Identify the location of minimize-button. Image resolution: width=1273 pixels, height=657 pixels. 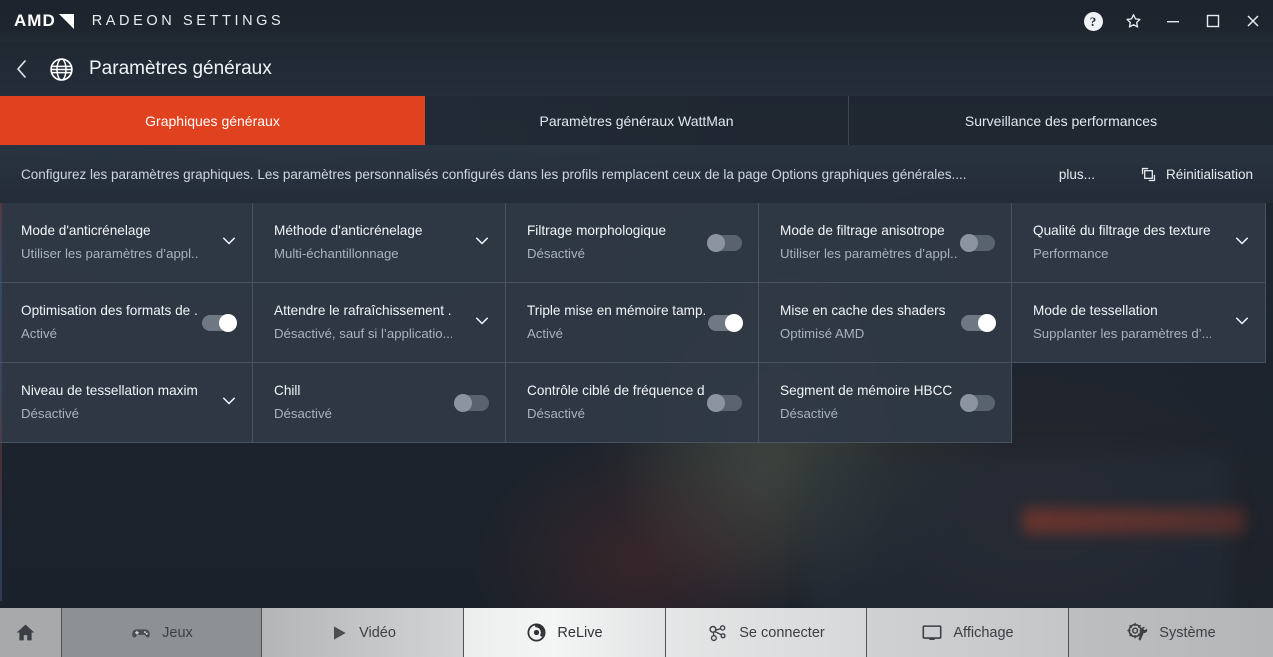
(1173, 21).